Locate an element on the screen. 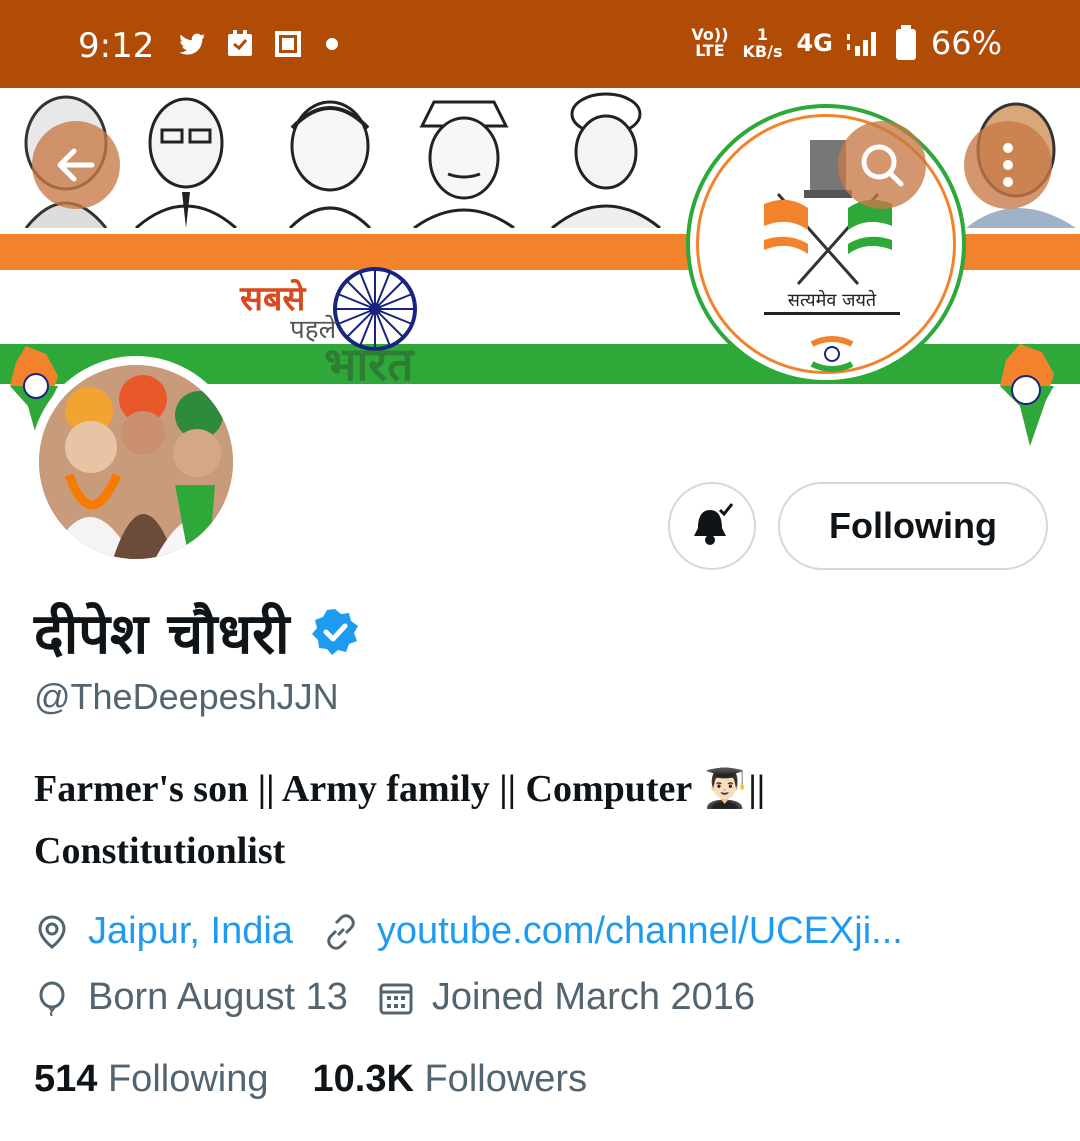 The height and width of the screenshot is (1141, 1080). following-label: Following is located at coordinates (188, 1079).